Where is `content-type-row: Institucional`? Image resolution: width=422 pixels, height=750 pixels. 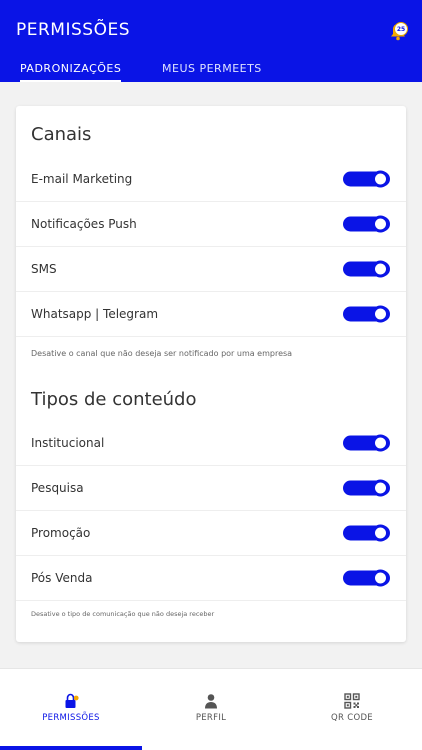 content-type-row: Institucional is located at coordinates (211, 443).